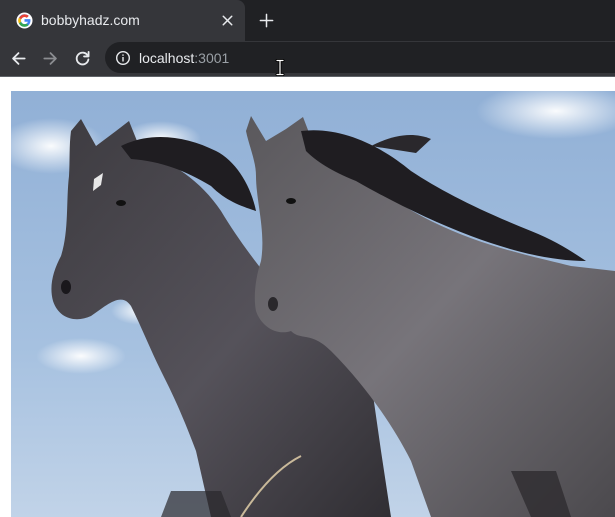  What do you see at coordinates (266, 20) in the screenshot?
I see `plus-icon` at bounding box center [266, 20].